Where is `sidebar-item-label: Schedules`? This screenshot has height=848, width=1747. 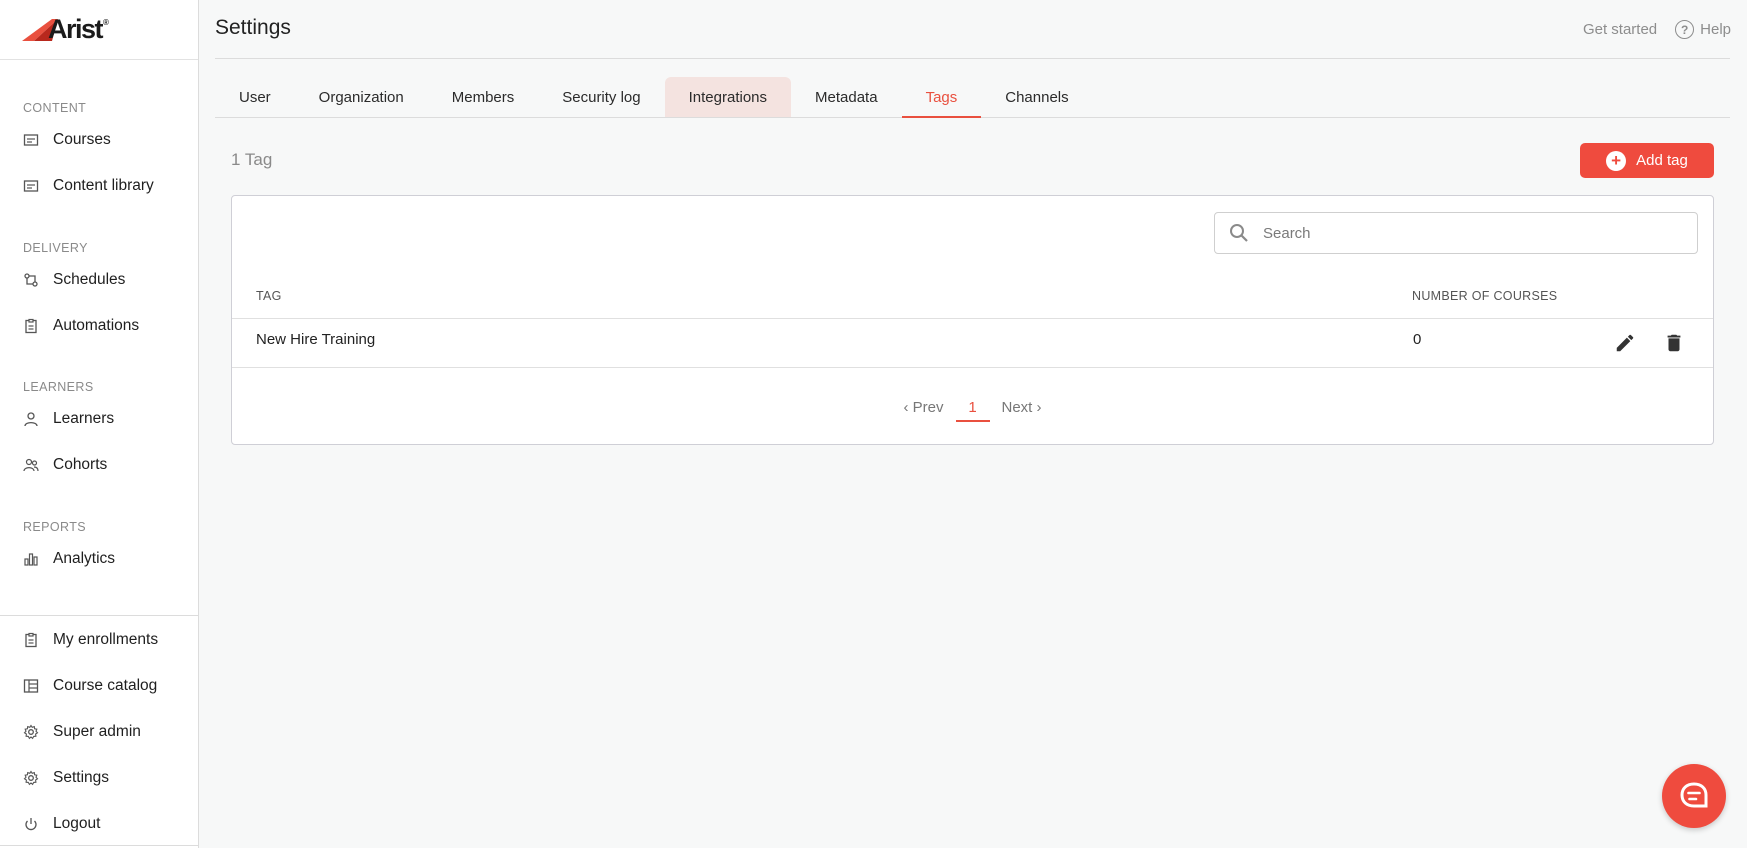 sidebar-item-label: Schedules is located at coordinates (89, 279).